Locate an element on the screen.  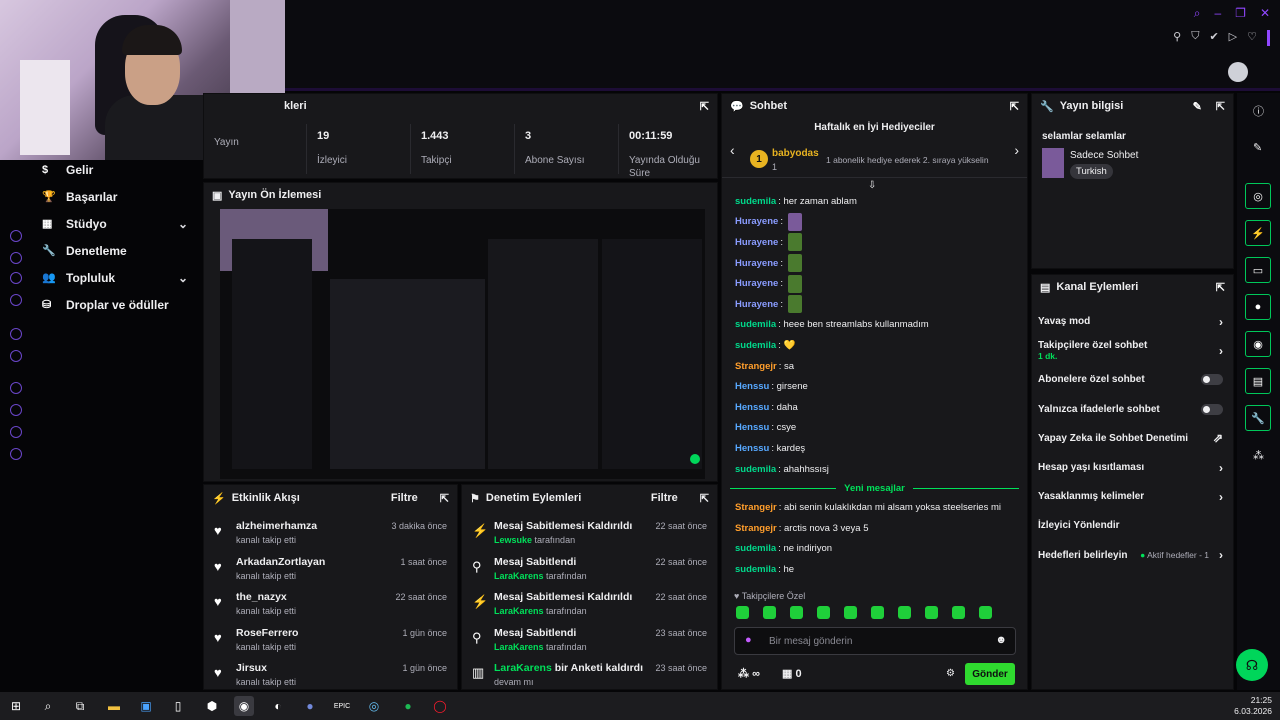
app-icon: ◐ is located at coordinates (278, 706).